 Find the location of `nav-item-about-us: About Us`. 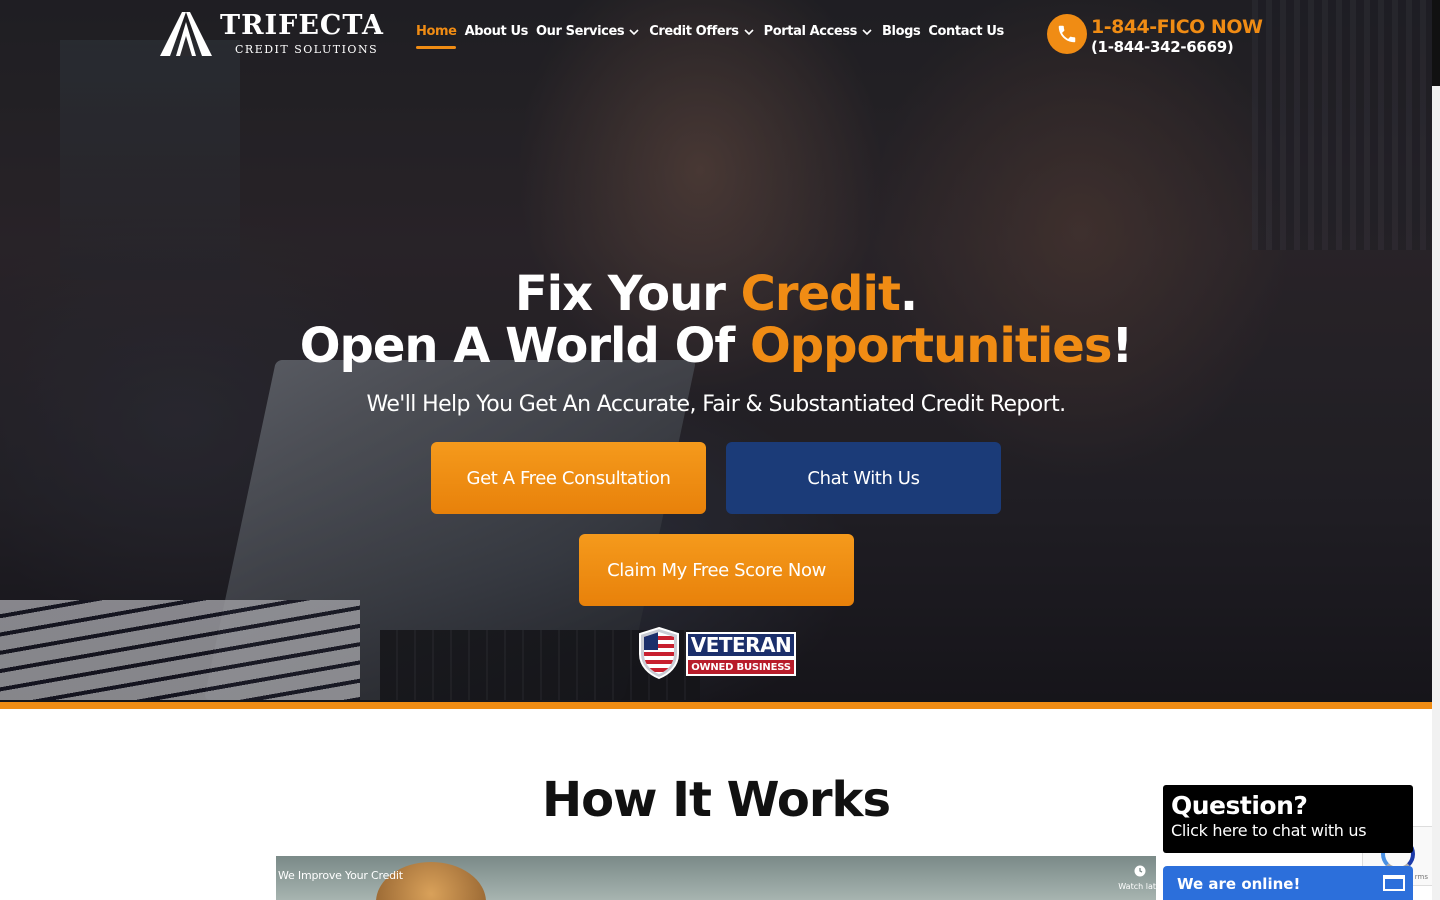

nav-item-about-us: About Us is located at coordinates (496, 31).